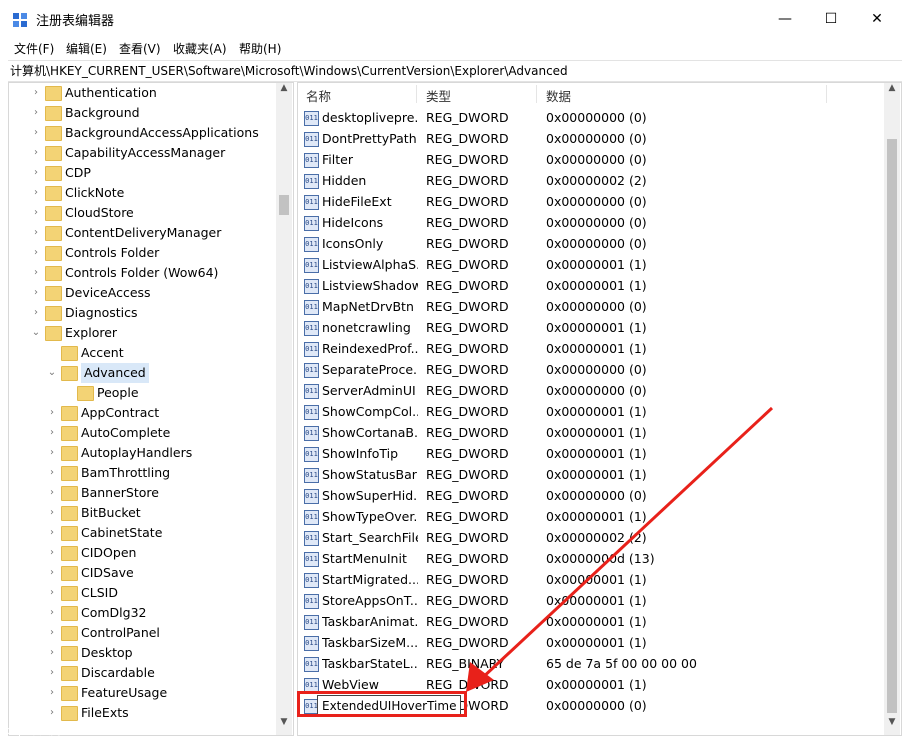  I want to click on tree-item: › BannerStore, so click(142, 493).